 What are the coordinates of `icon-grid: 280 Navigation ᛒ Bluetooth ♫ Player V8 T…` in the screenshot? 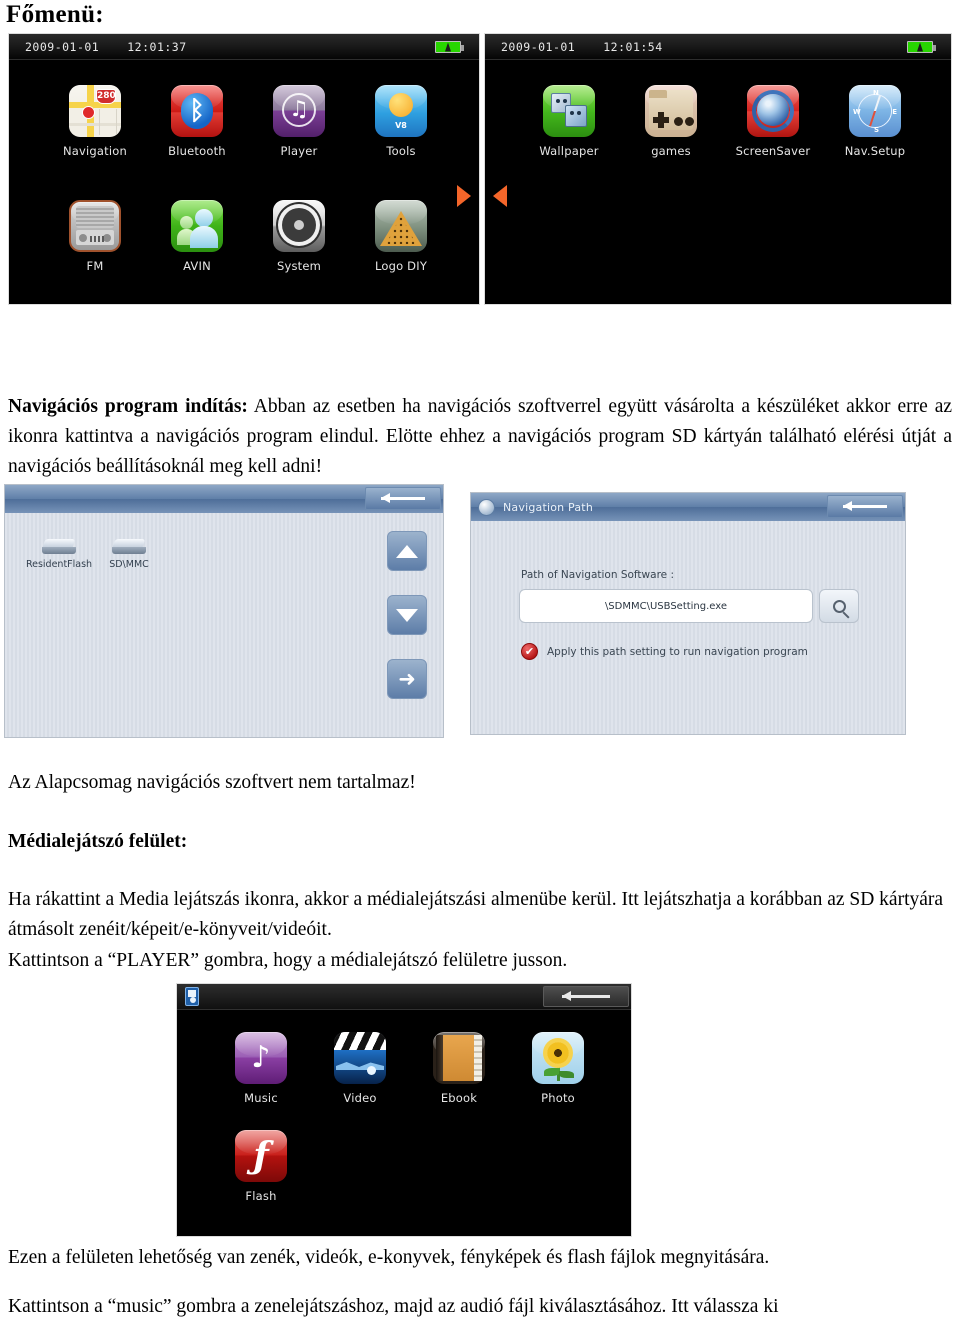 It's located at (244, 182).